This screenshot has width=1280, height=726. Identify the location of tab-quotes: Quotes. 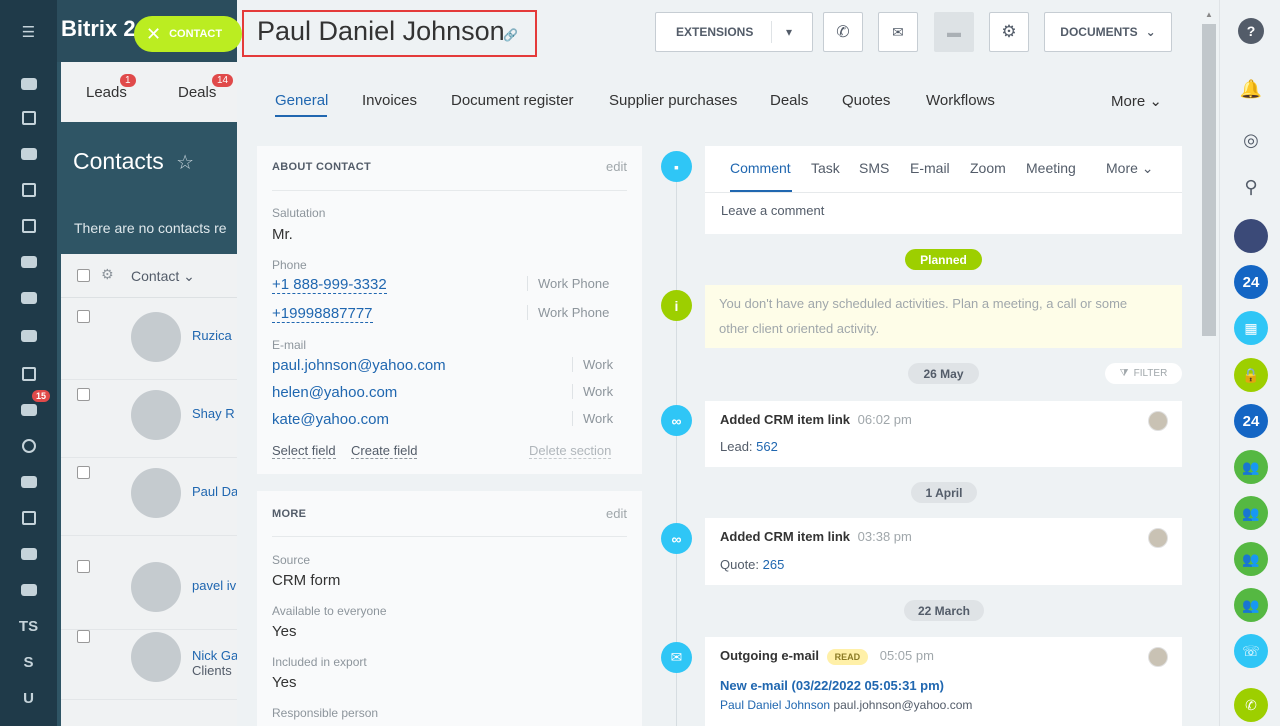
(866, 100).